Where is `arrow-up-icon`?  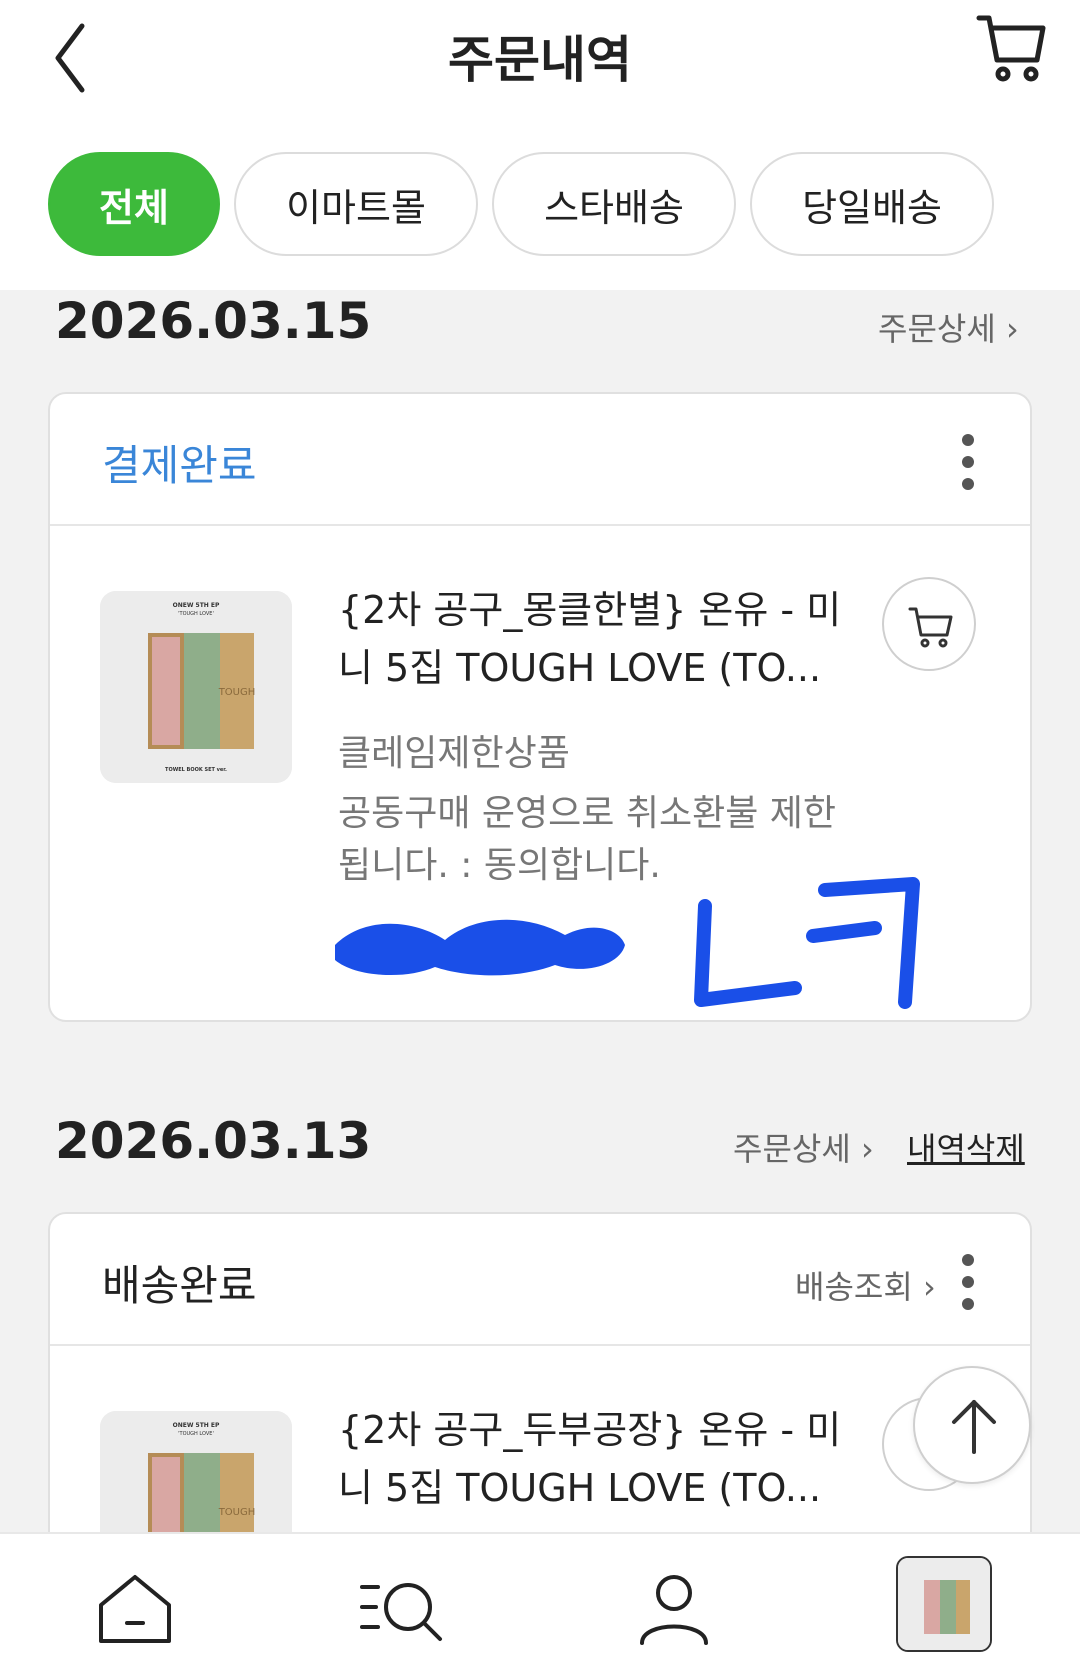 arrow-up-icon is located at coordinates (974, 1427).